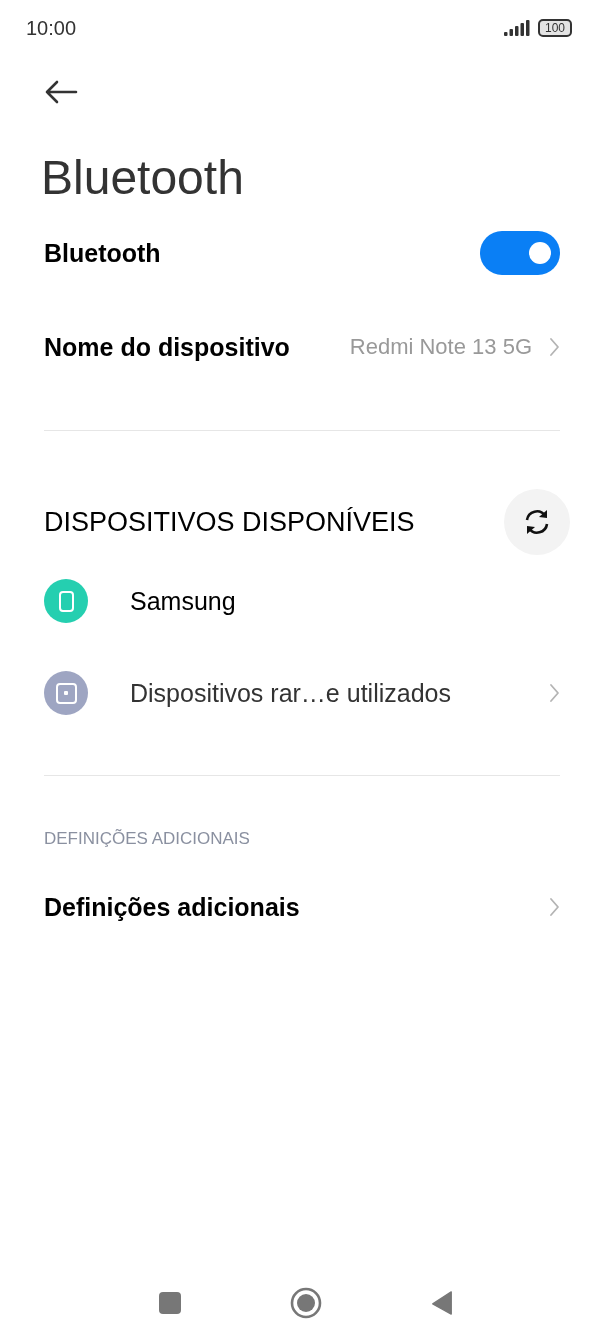 This screenshot has width=604, height=1344. What do you see at coordinates (516, 28) in the screenshot?
I see `signal-icon` at bounding box center [516, 28].